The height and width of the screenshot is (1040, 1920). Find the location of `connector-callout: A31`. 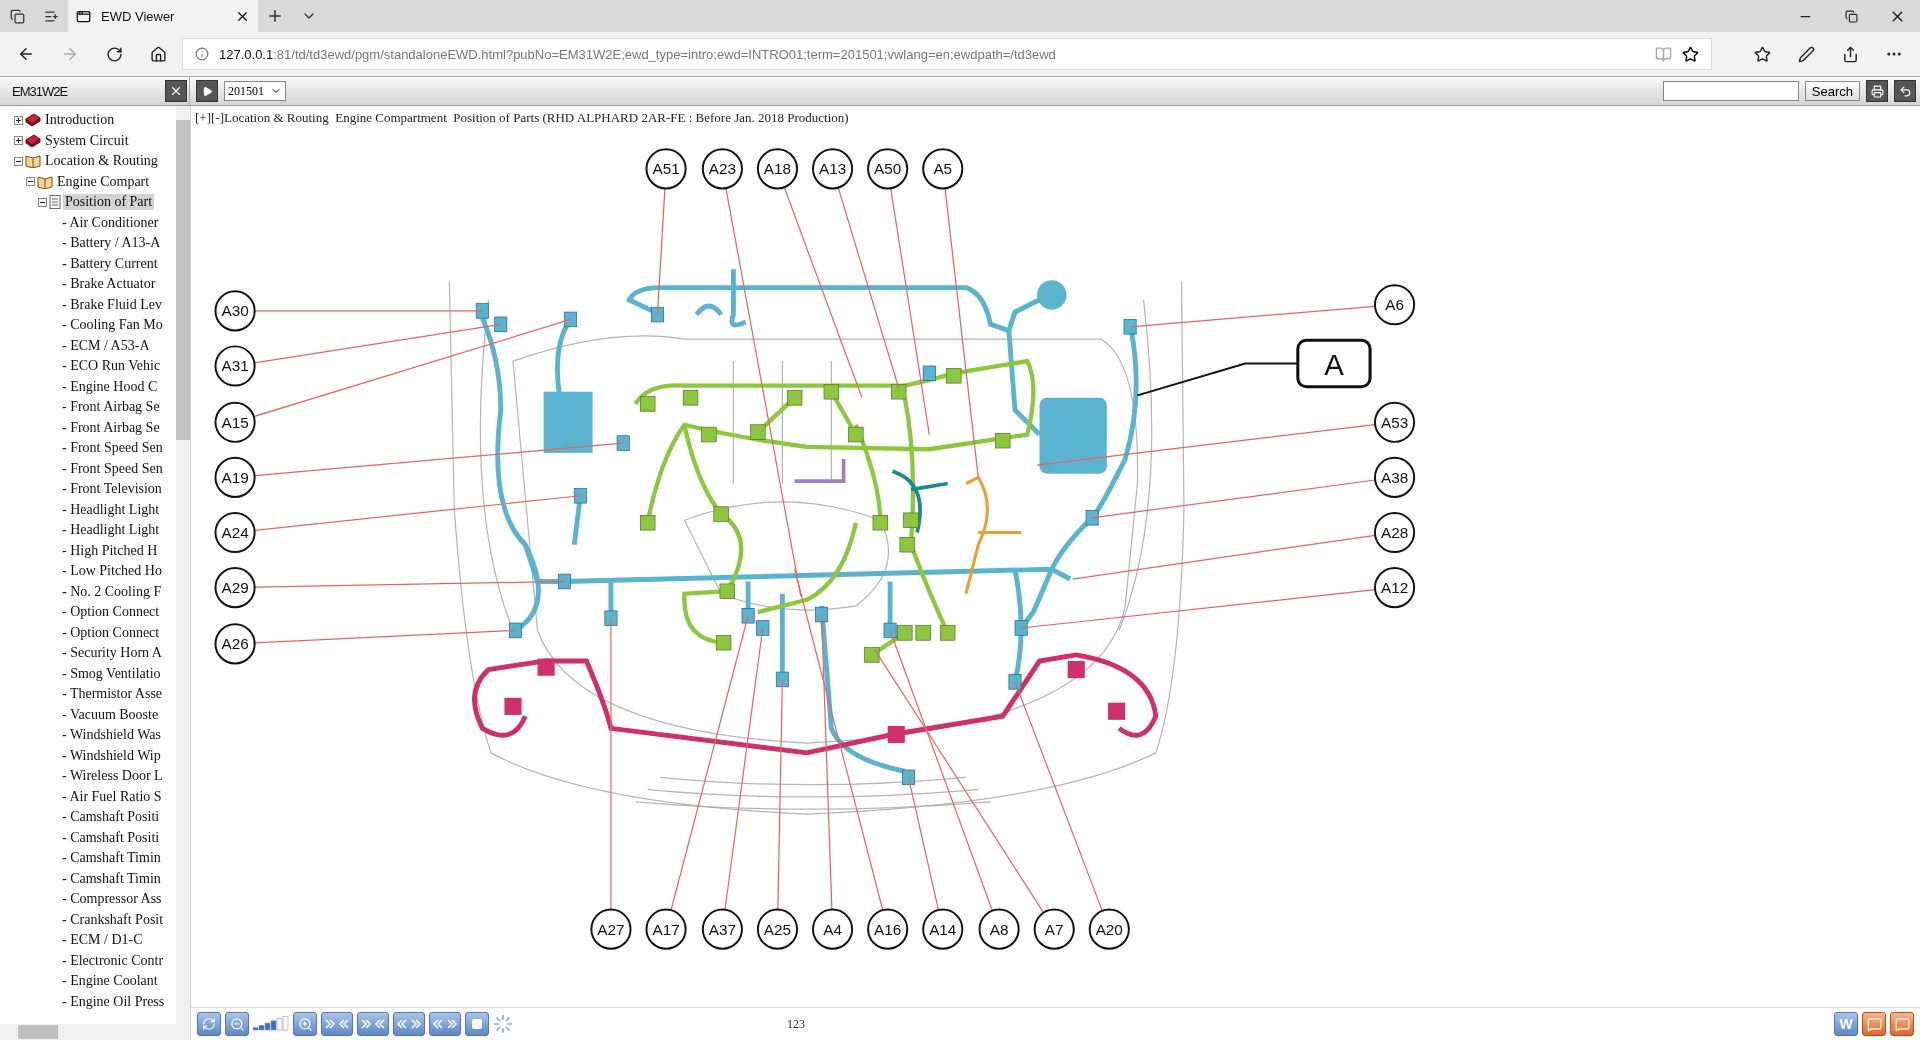

connector-callout: A31 is located at coordinates (235, 366).